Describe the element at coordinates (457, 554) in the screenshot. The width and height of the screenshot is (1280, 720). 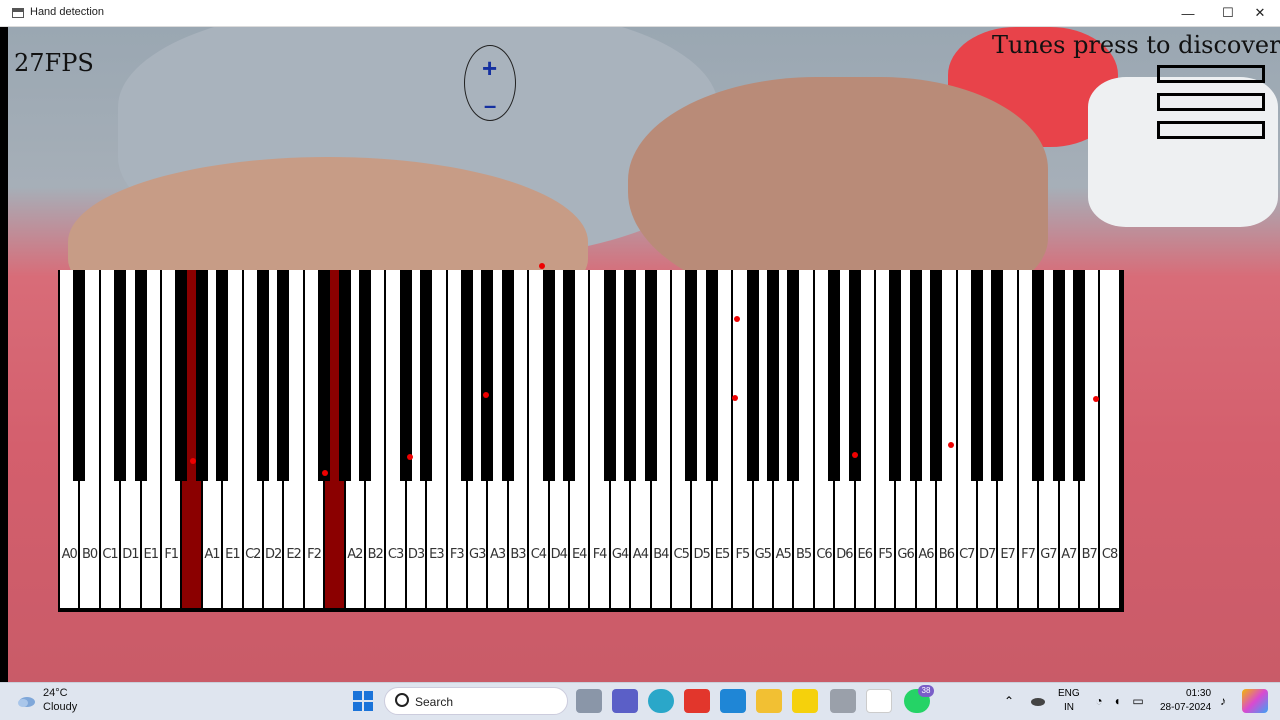
I see `piano-key-label: F3` at that location.